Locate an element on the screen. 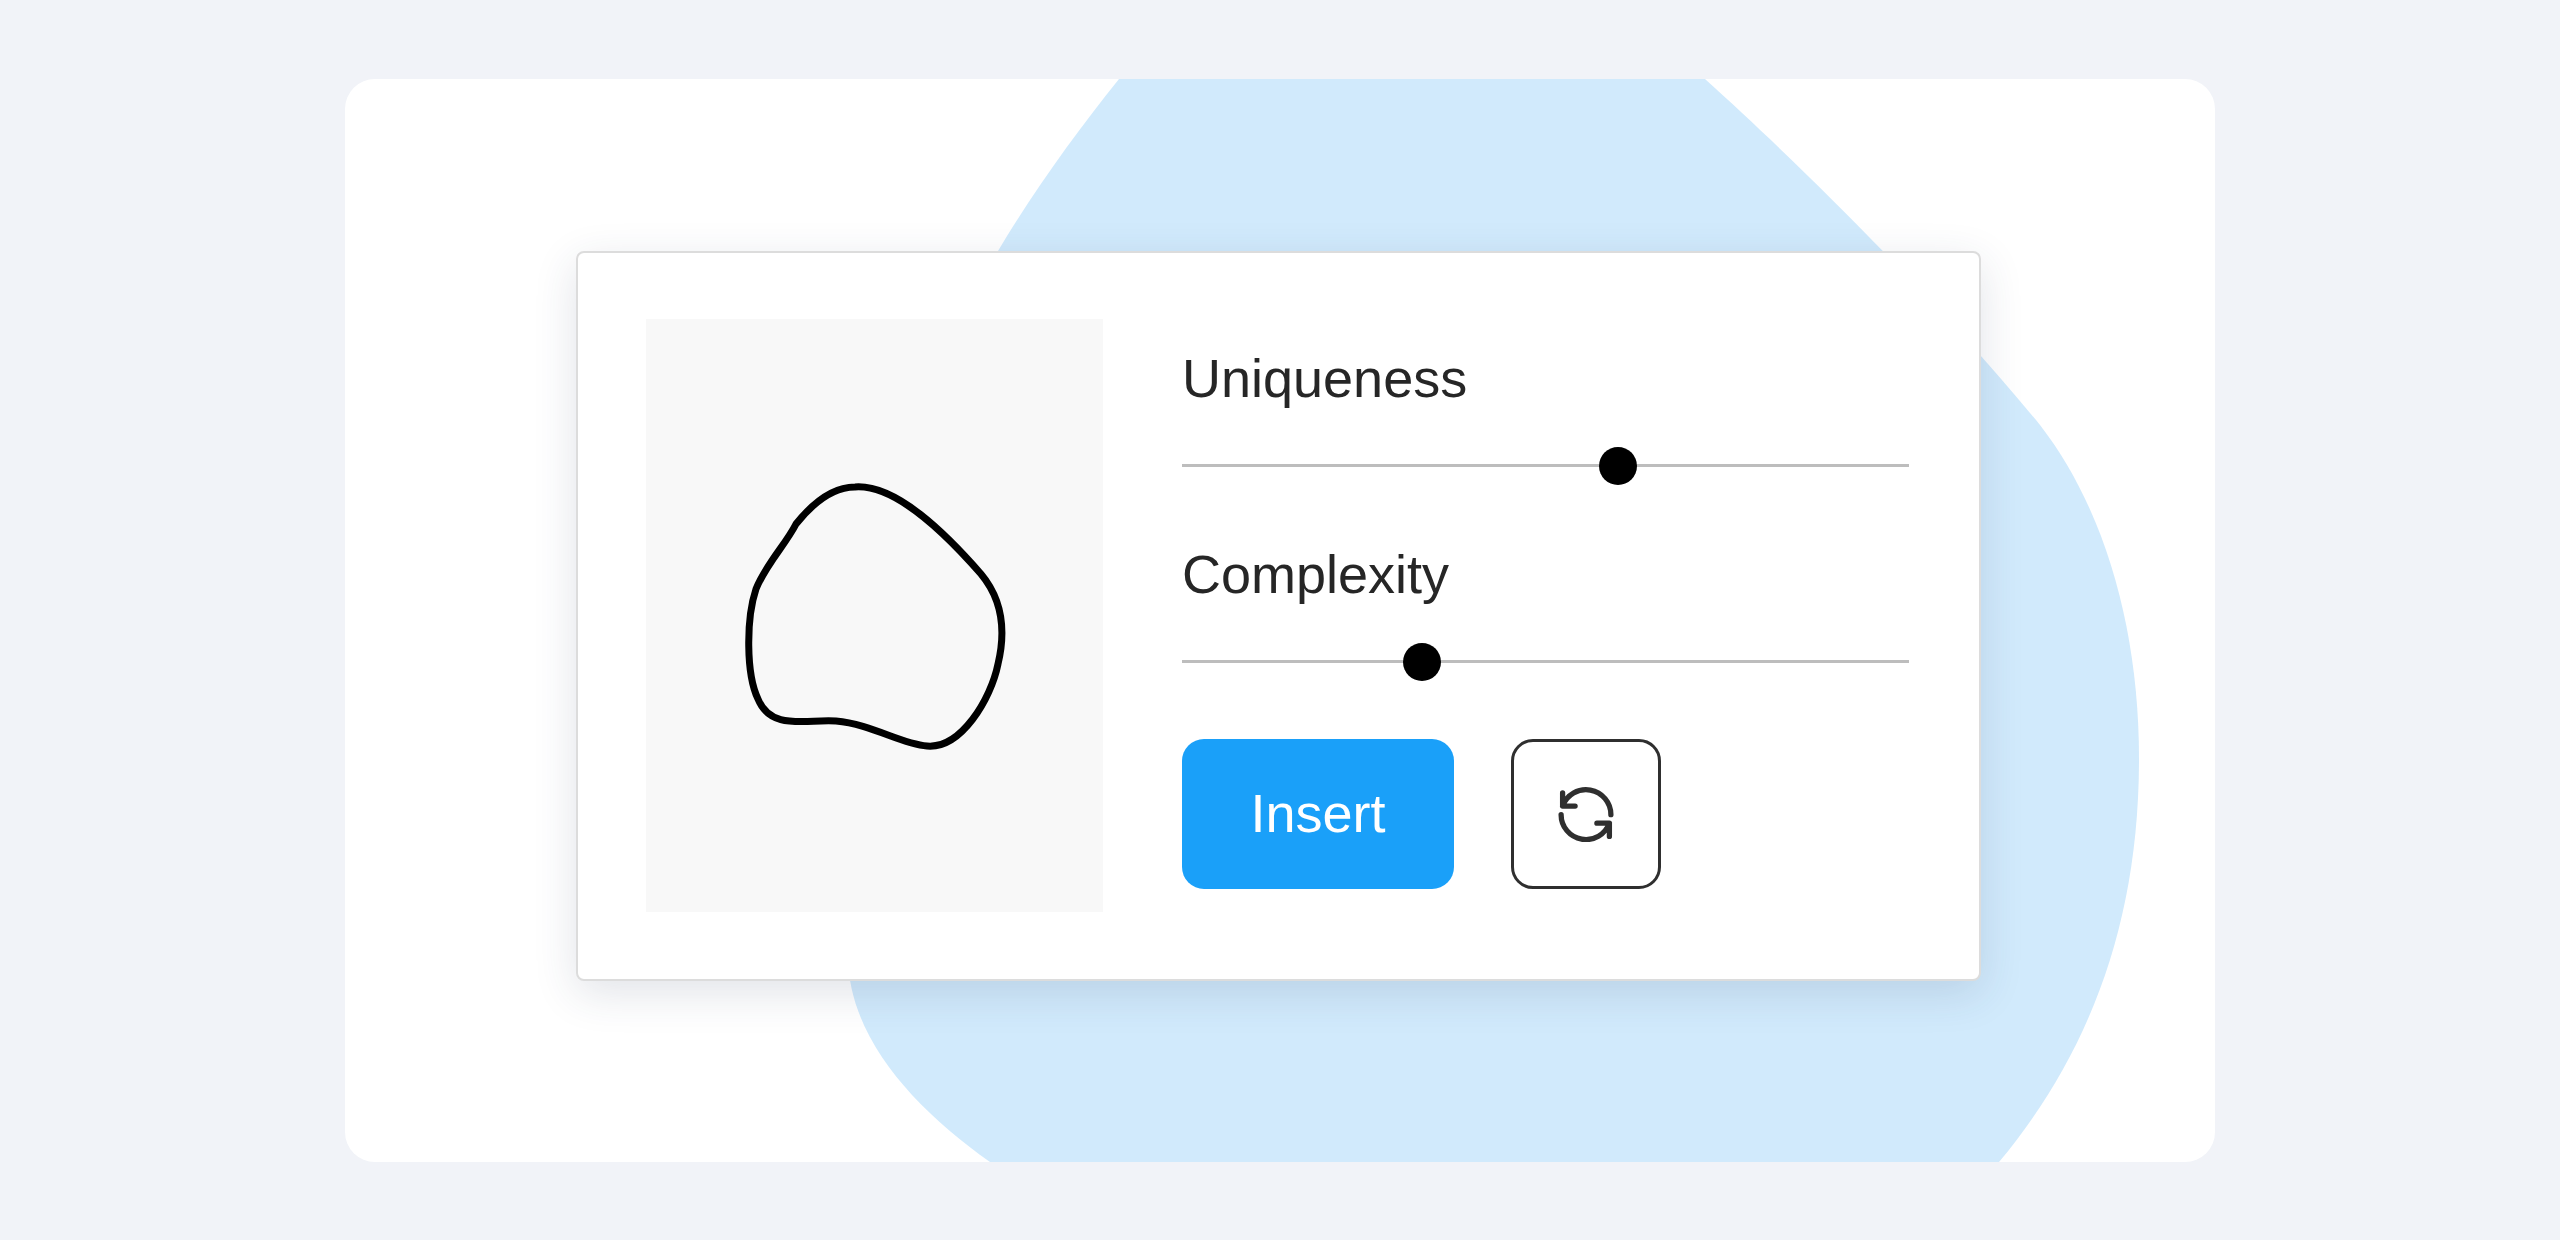  slider-label: Complexity is located at coordinates (1316, 574).